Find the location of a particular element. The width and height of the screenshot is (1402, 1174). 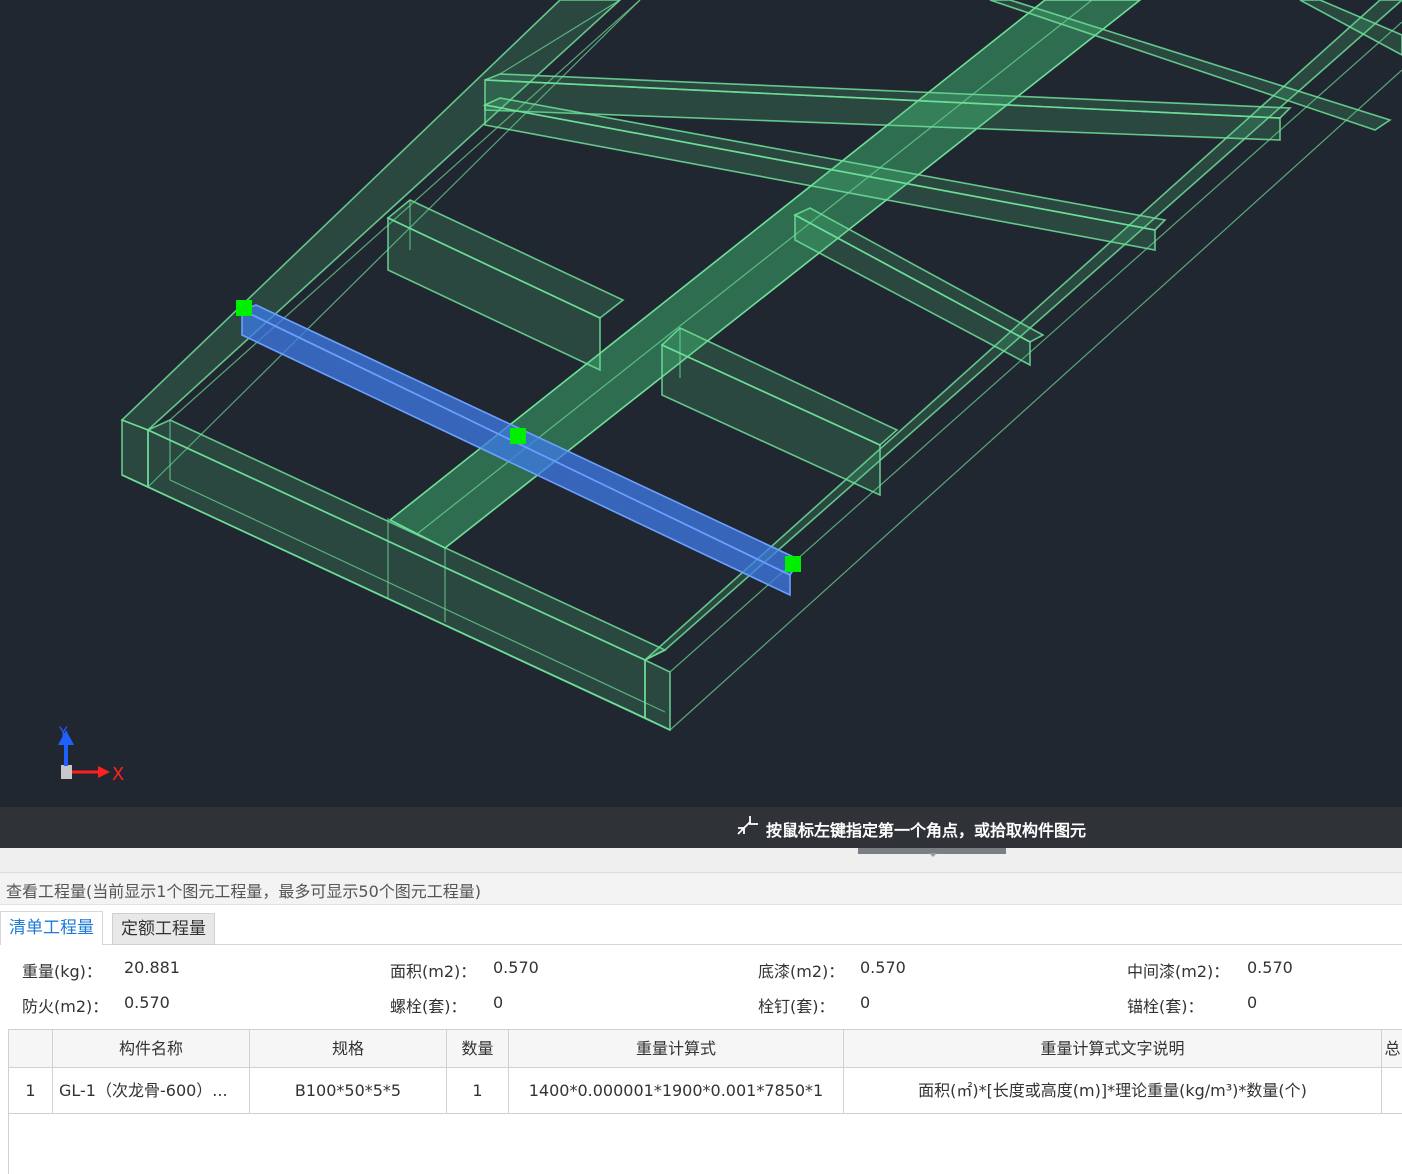

column-header-spec: 规格 is located at coordinates (348, 1049).